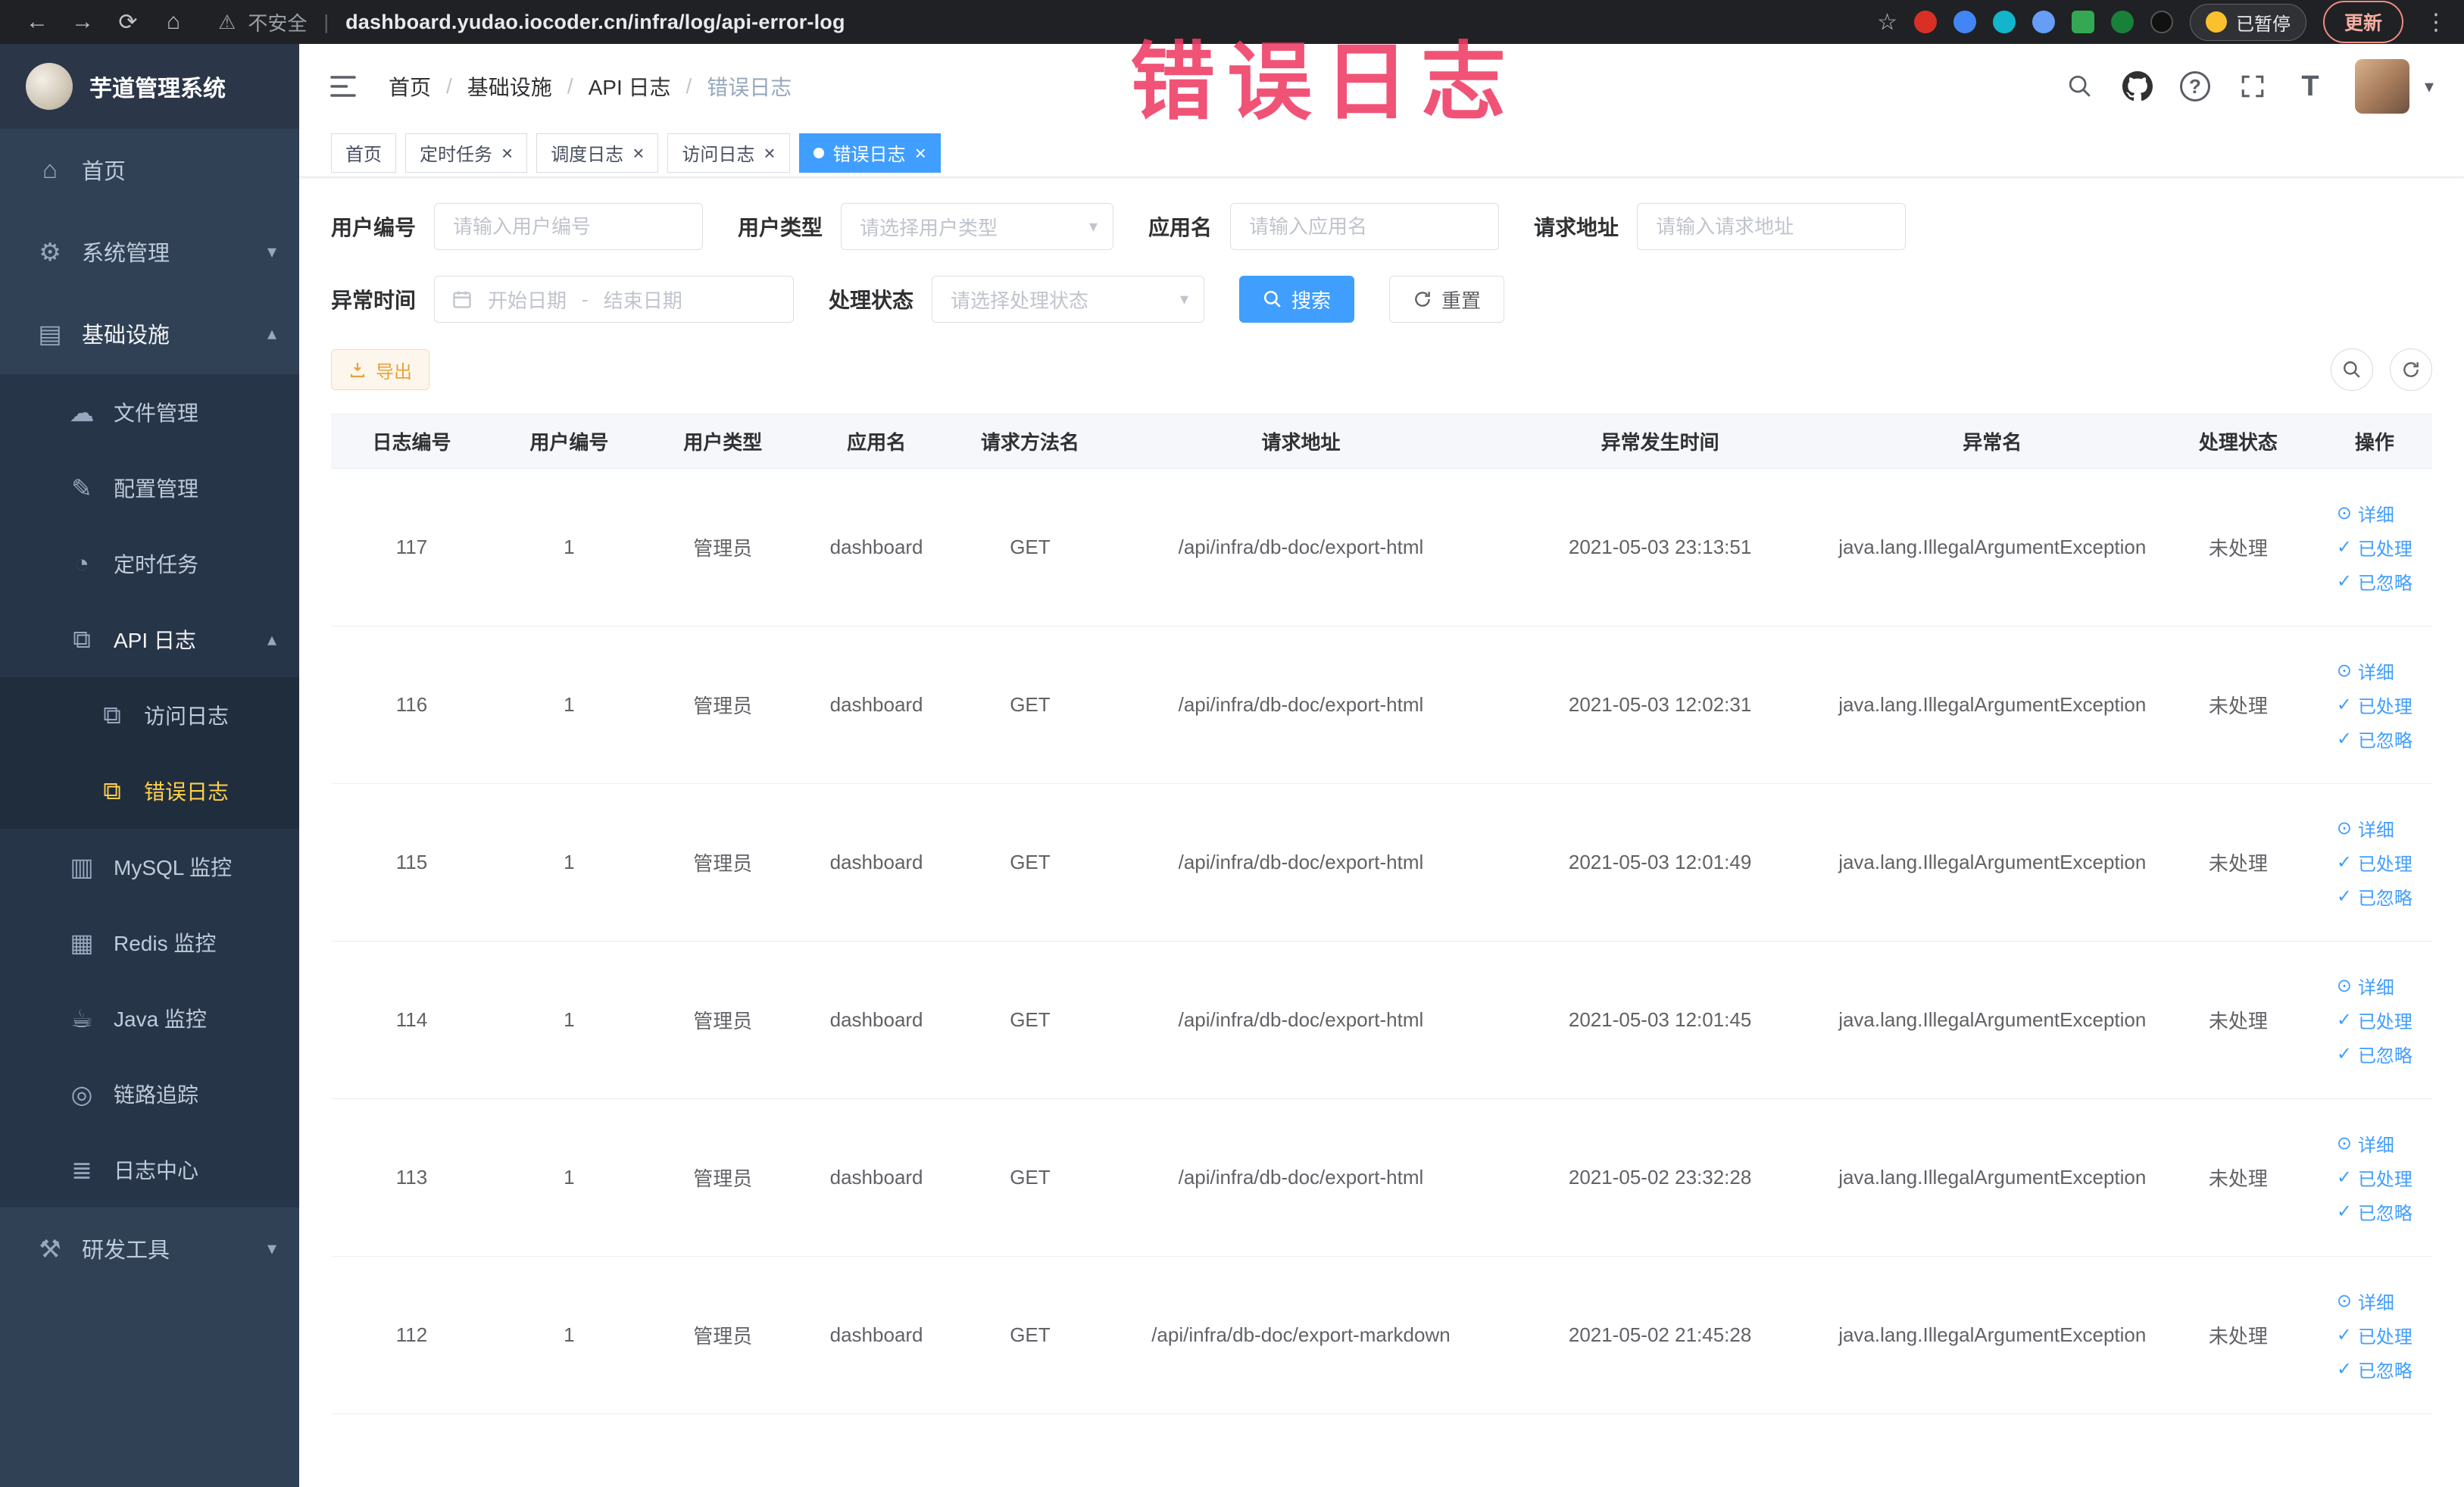 The image size is (2464, 1487). What do you see at coordinates (149, 639) in the screenshot?
I see `sidebar-item-api-log: ⧉ API 日志 ▴` at bounding box center [149, 639].